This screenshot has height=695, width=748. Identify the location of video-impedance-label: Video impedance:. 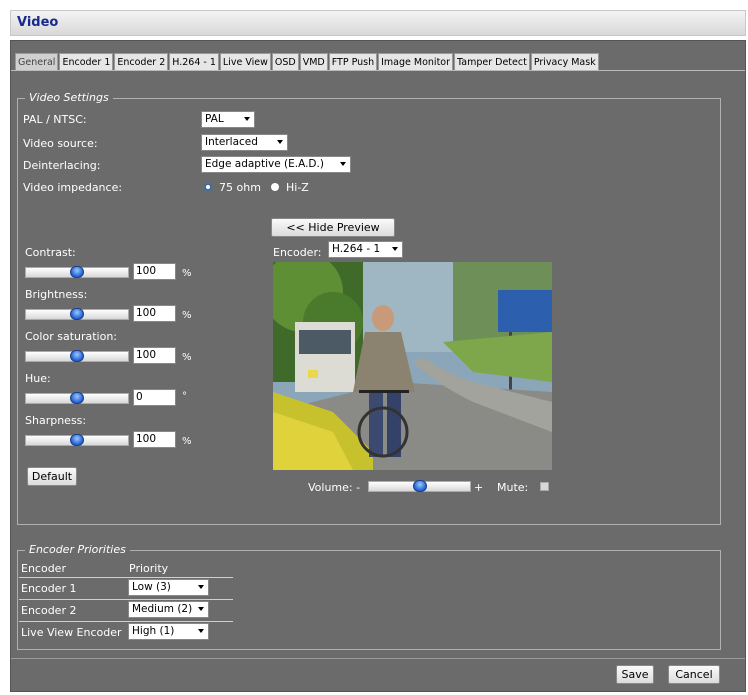
(73, 187).